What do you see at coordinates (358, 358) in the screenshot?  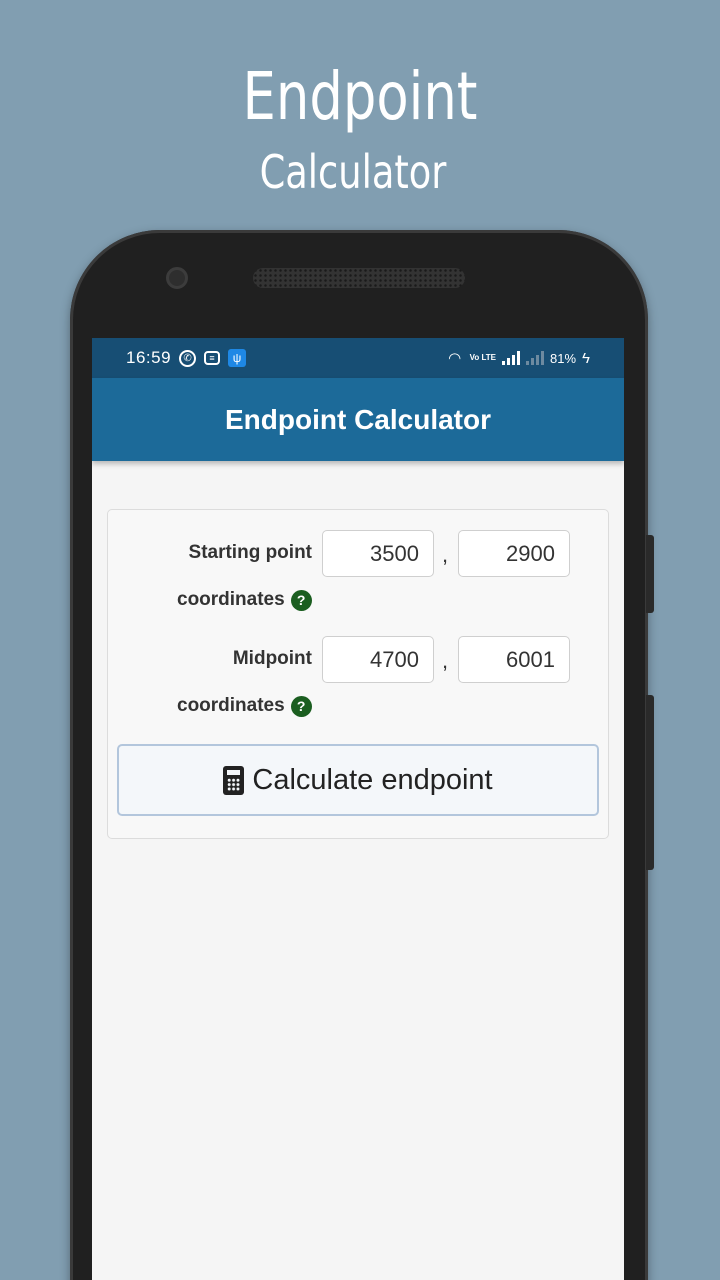 I see `status-bar: 16:59 ✆ ≡ ψ ◠ Vo LTE 81% ϟ` at bounding box center [358, 358].